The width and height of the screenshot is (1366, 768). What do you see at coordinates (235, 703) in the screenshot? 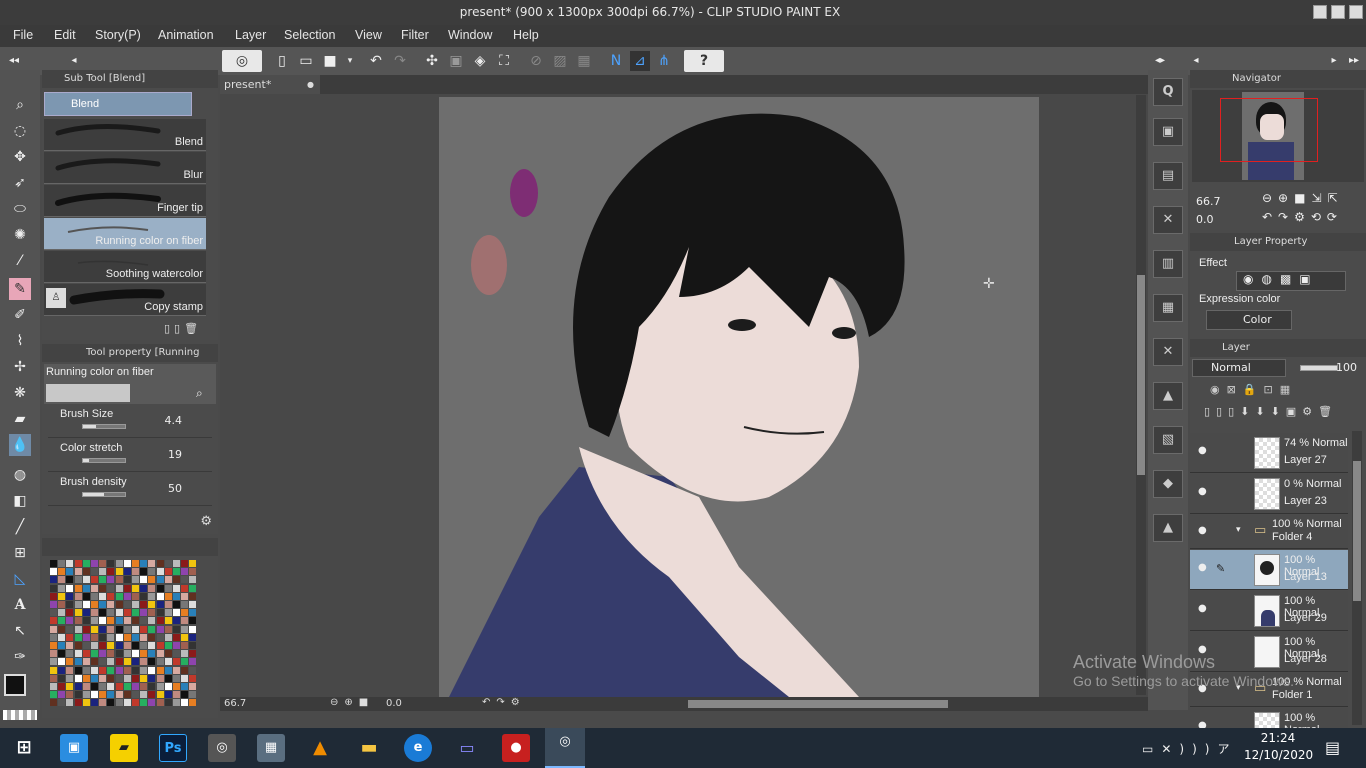
I see `zoom-value: 66.7` at bounding box center [235, 703].